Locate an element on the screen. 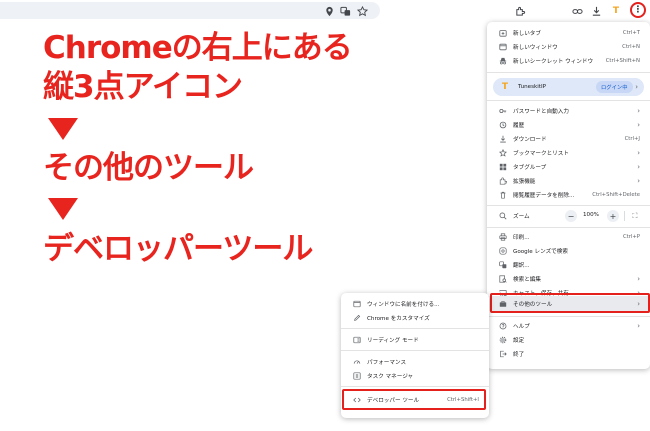  fullscreen-icon: ⛶ is located at coordinates (635, 216).